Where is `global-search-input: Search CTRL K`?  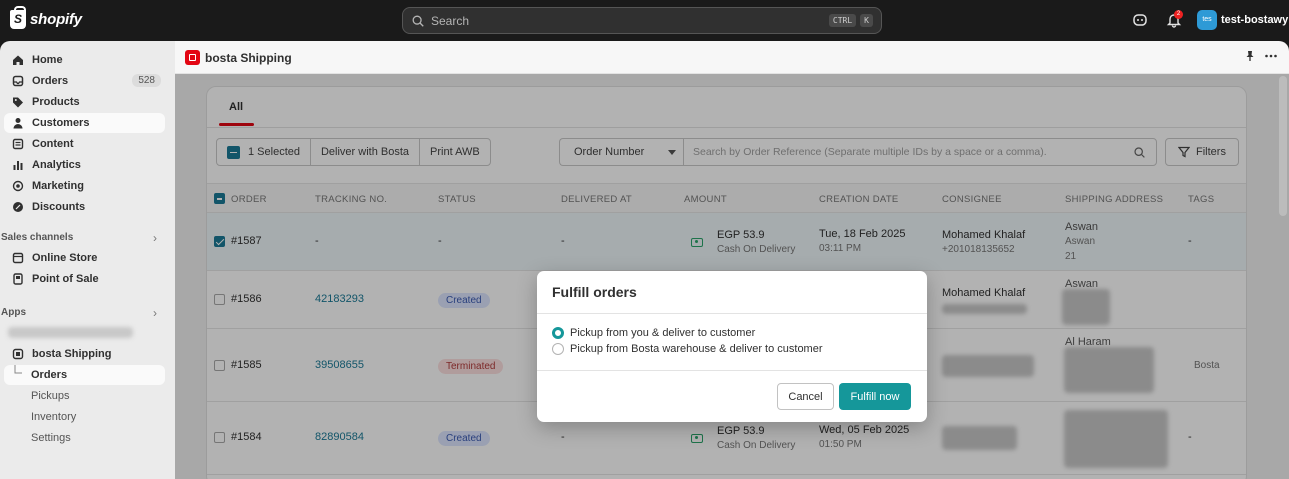
global-search-input: Search CTRL K is located at coordinates (642, 20).